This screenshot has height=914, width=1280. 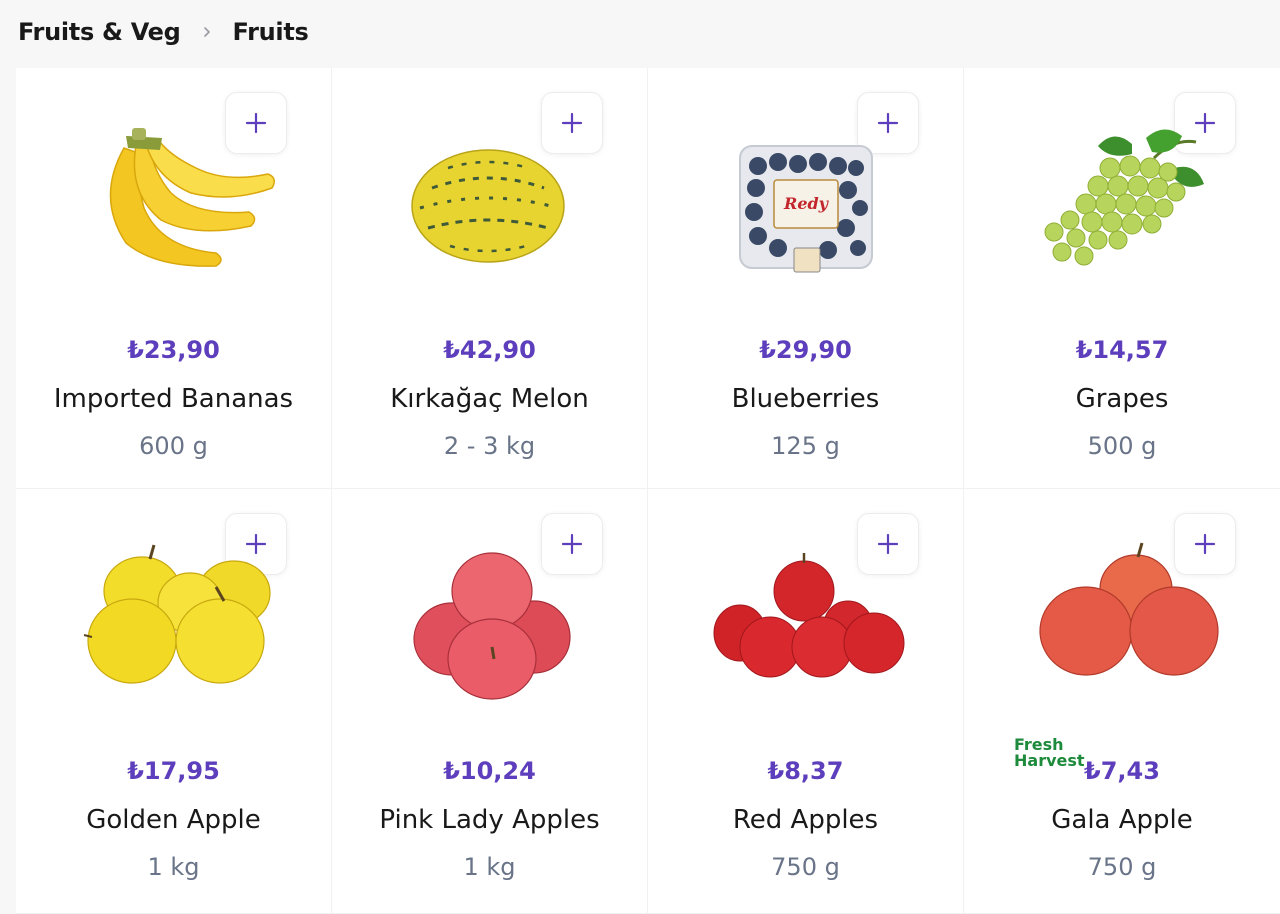 What do you see at coordinates (809, 615) in the screenshot?
I see `red-apples-image` at bounding box center [809, 615].